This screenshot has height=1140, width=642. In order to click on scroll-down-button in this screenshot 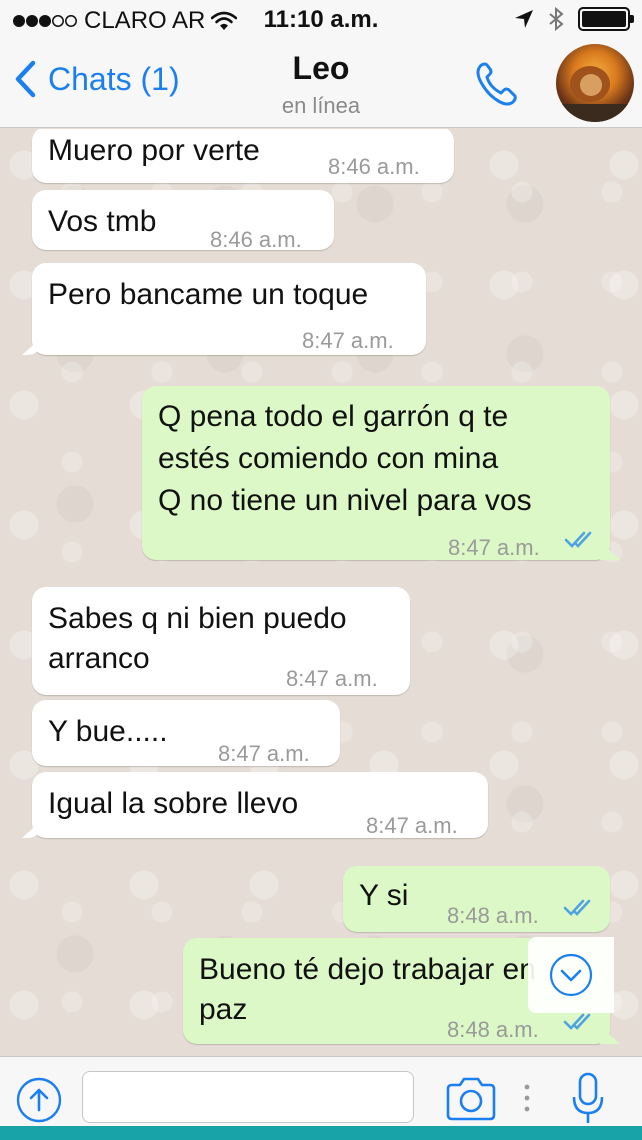, I will do `click(571, 975)`.